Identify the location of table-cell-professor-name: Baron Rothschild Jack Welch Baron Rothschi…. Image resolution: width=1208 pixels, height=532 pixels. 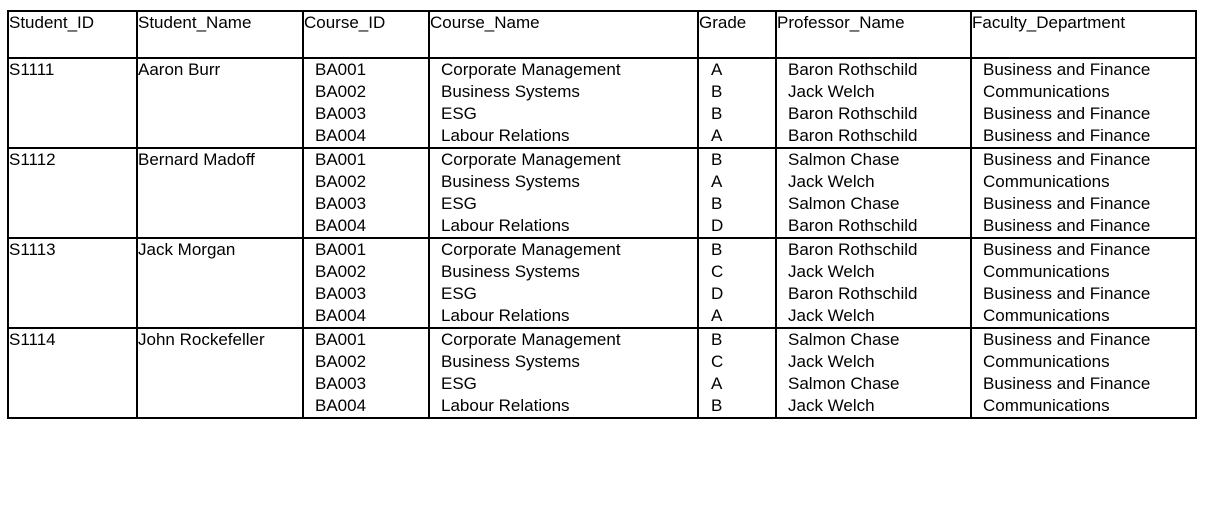
(873, 283).